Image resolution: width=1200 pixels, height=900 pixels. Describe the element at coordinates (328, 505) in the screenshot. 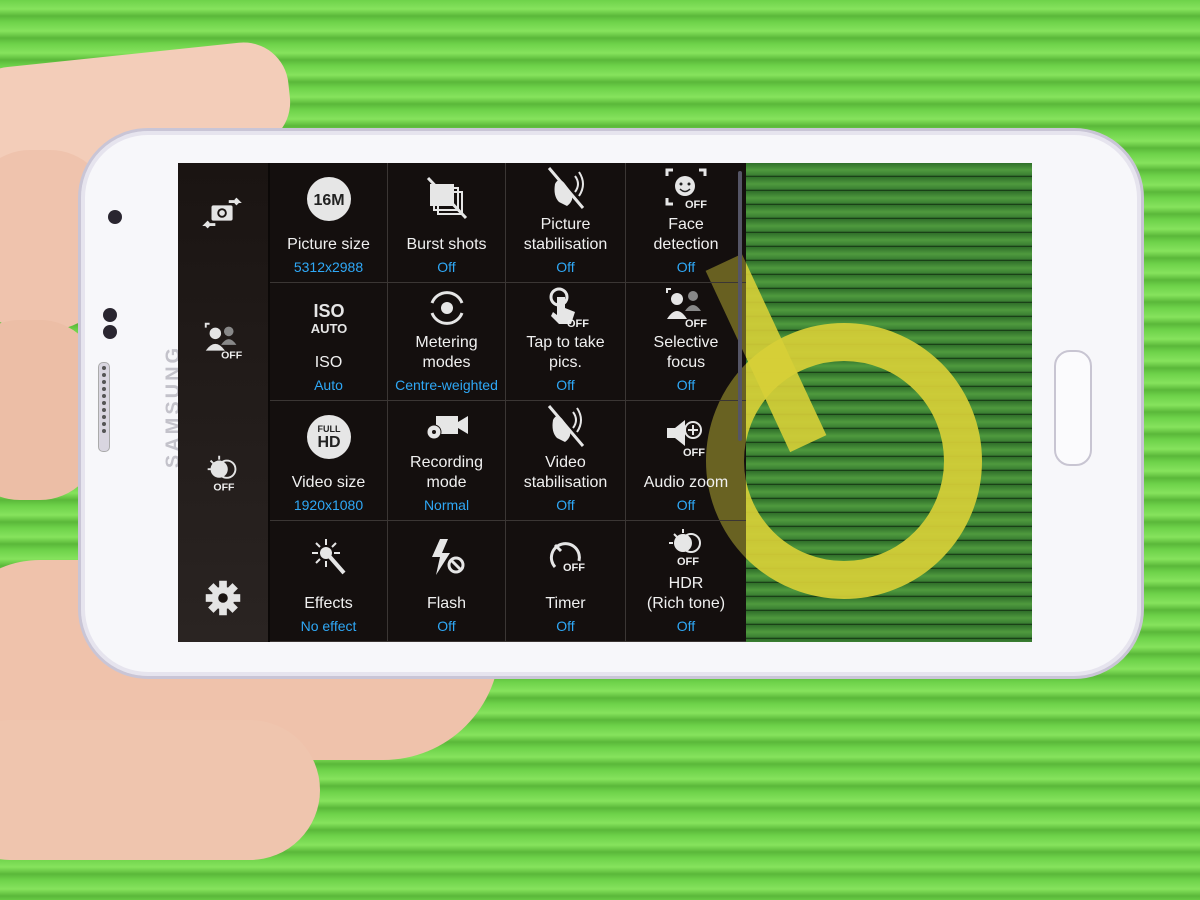

I see `setting-value: 1920x1080` at that location.